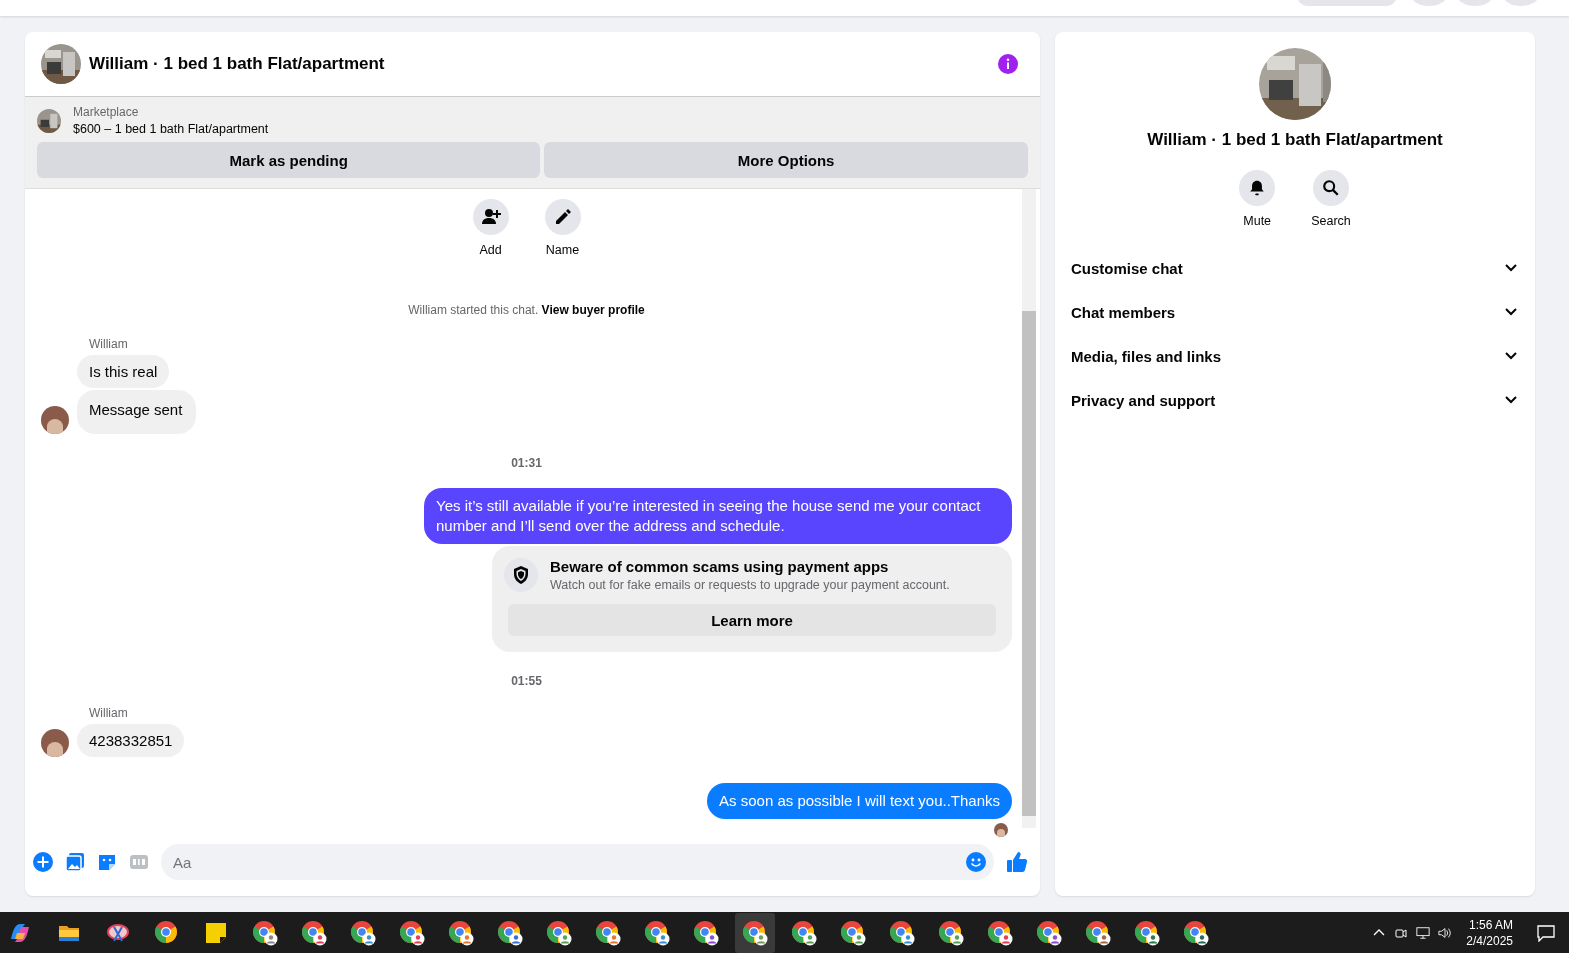  Describe the element at coordinates (131, 740) in the screenshot. I see `message-bubble: 4238332851` at that location.